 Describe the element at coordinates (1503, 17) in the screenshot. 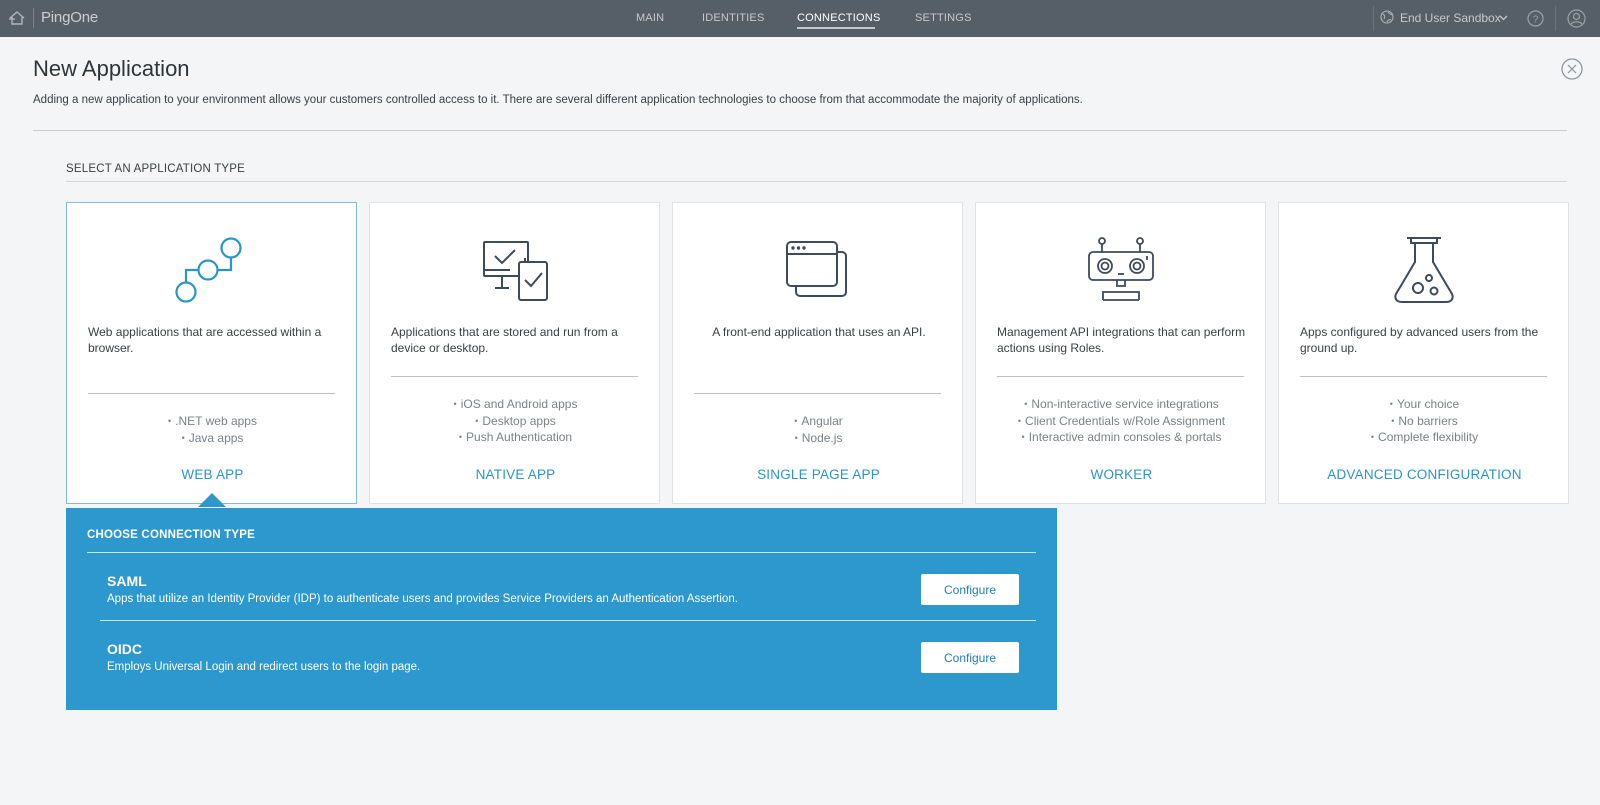

I see `chevron-down-icon` at that location.